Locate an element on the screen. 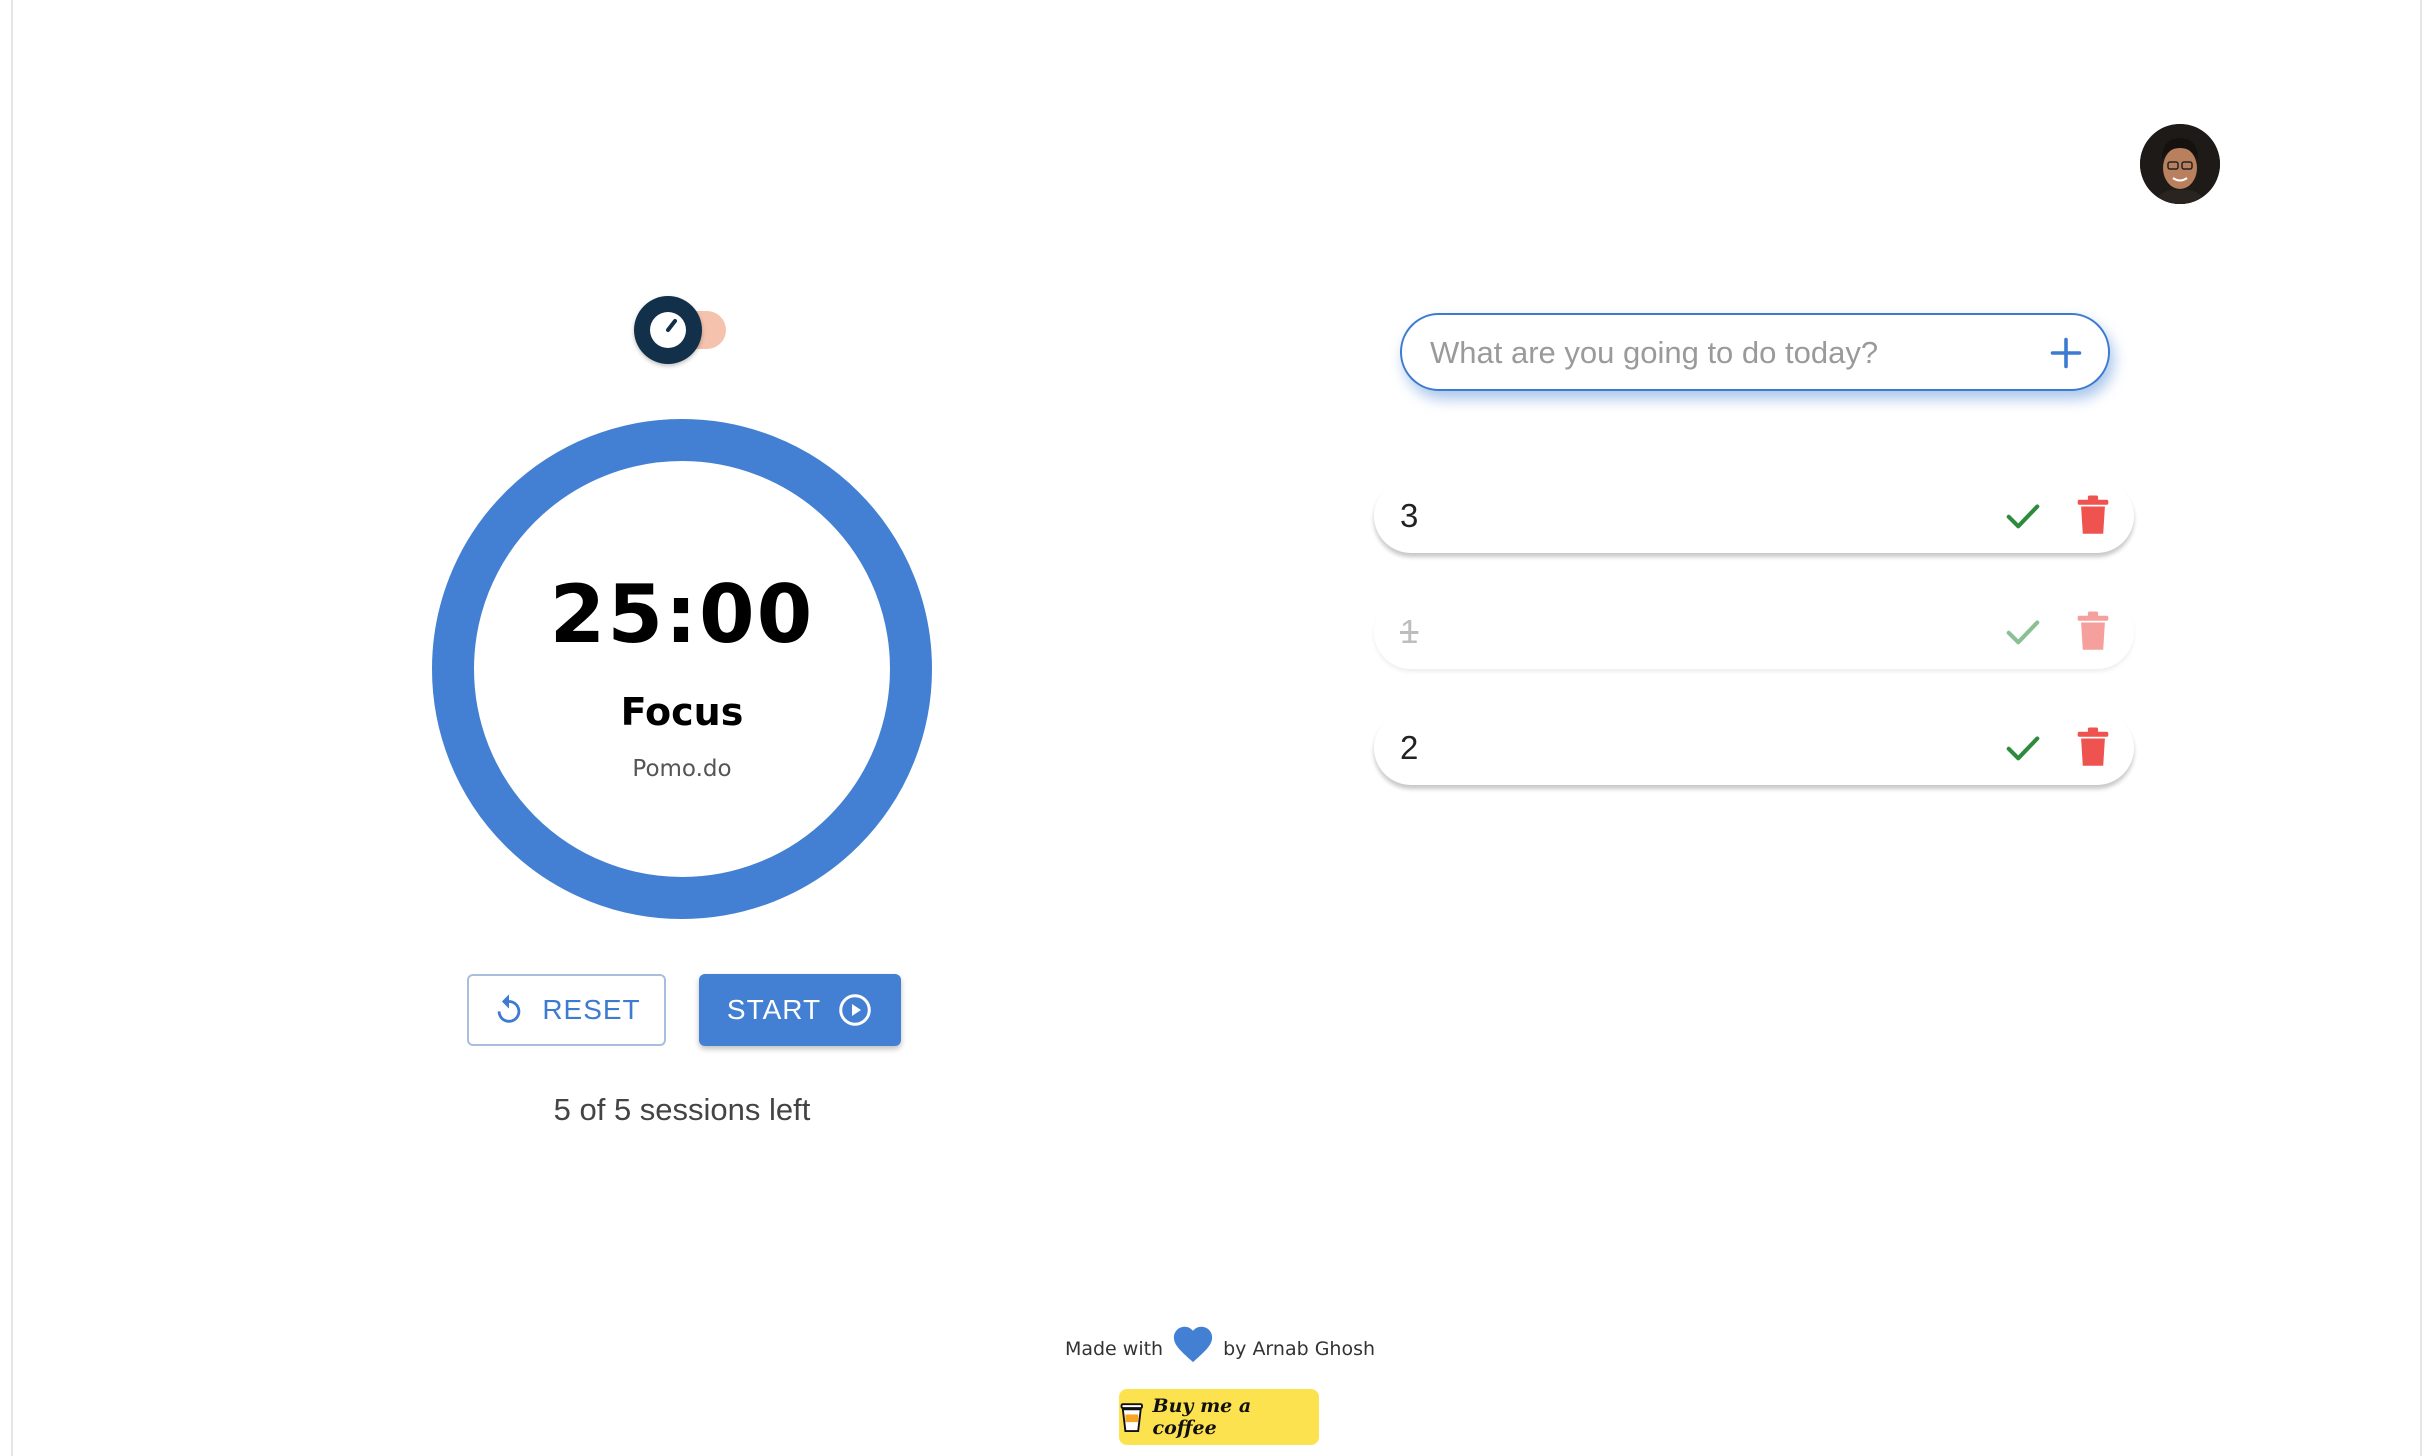 Image resolution: width=2430 pixels, height=1456 pixels. todo-item: 1 is located at coordinates (1754, 632).